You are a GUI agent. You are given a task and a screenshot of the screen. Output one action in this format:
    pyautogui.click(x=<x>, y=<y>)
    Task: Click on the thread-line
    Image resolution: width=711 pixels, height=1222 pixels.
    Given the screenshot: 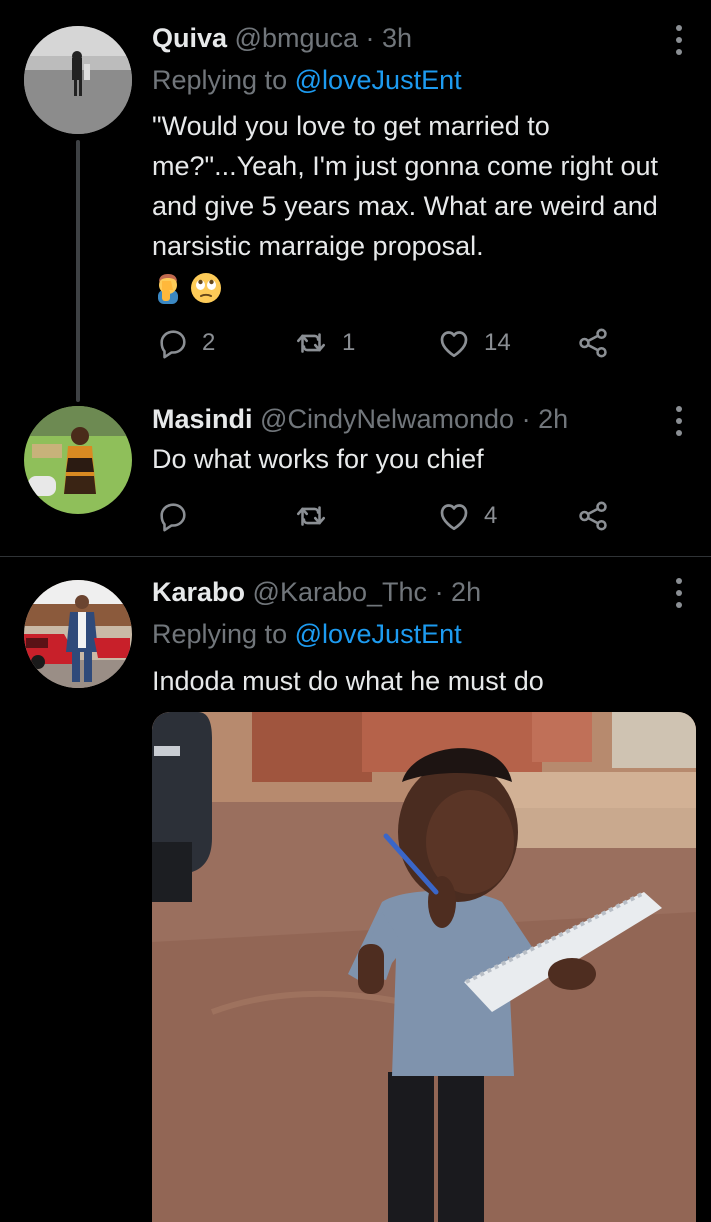 What is the action you would take?
    pyautogui.click(x=78, y=271)
    